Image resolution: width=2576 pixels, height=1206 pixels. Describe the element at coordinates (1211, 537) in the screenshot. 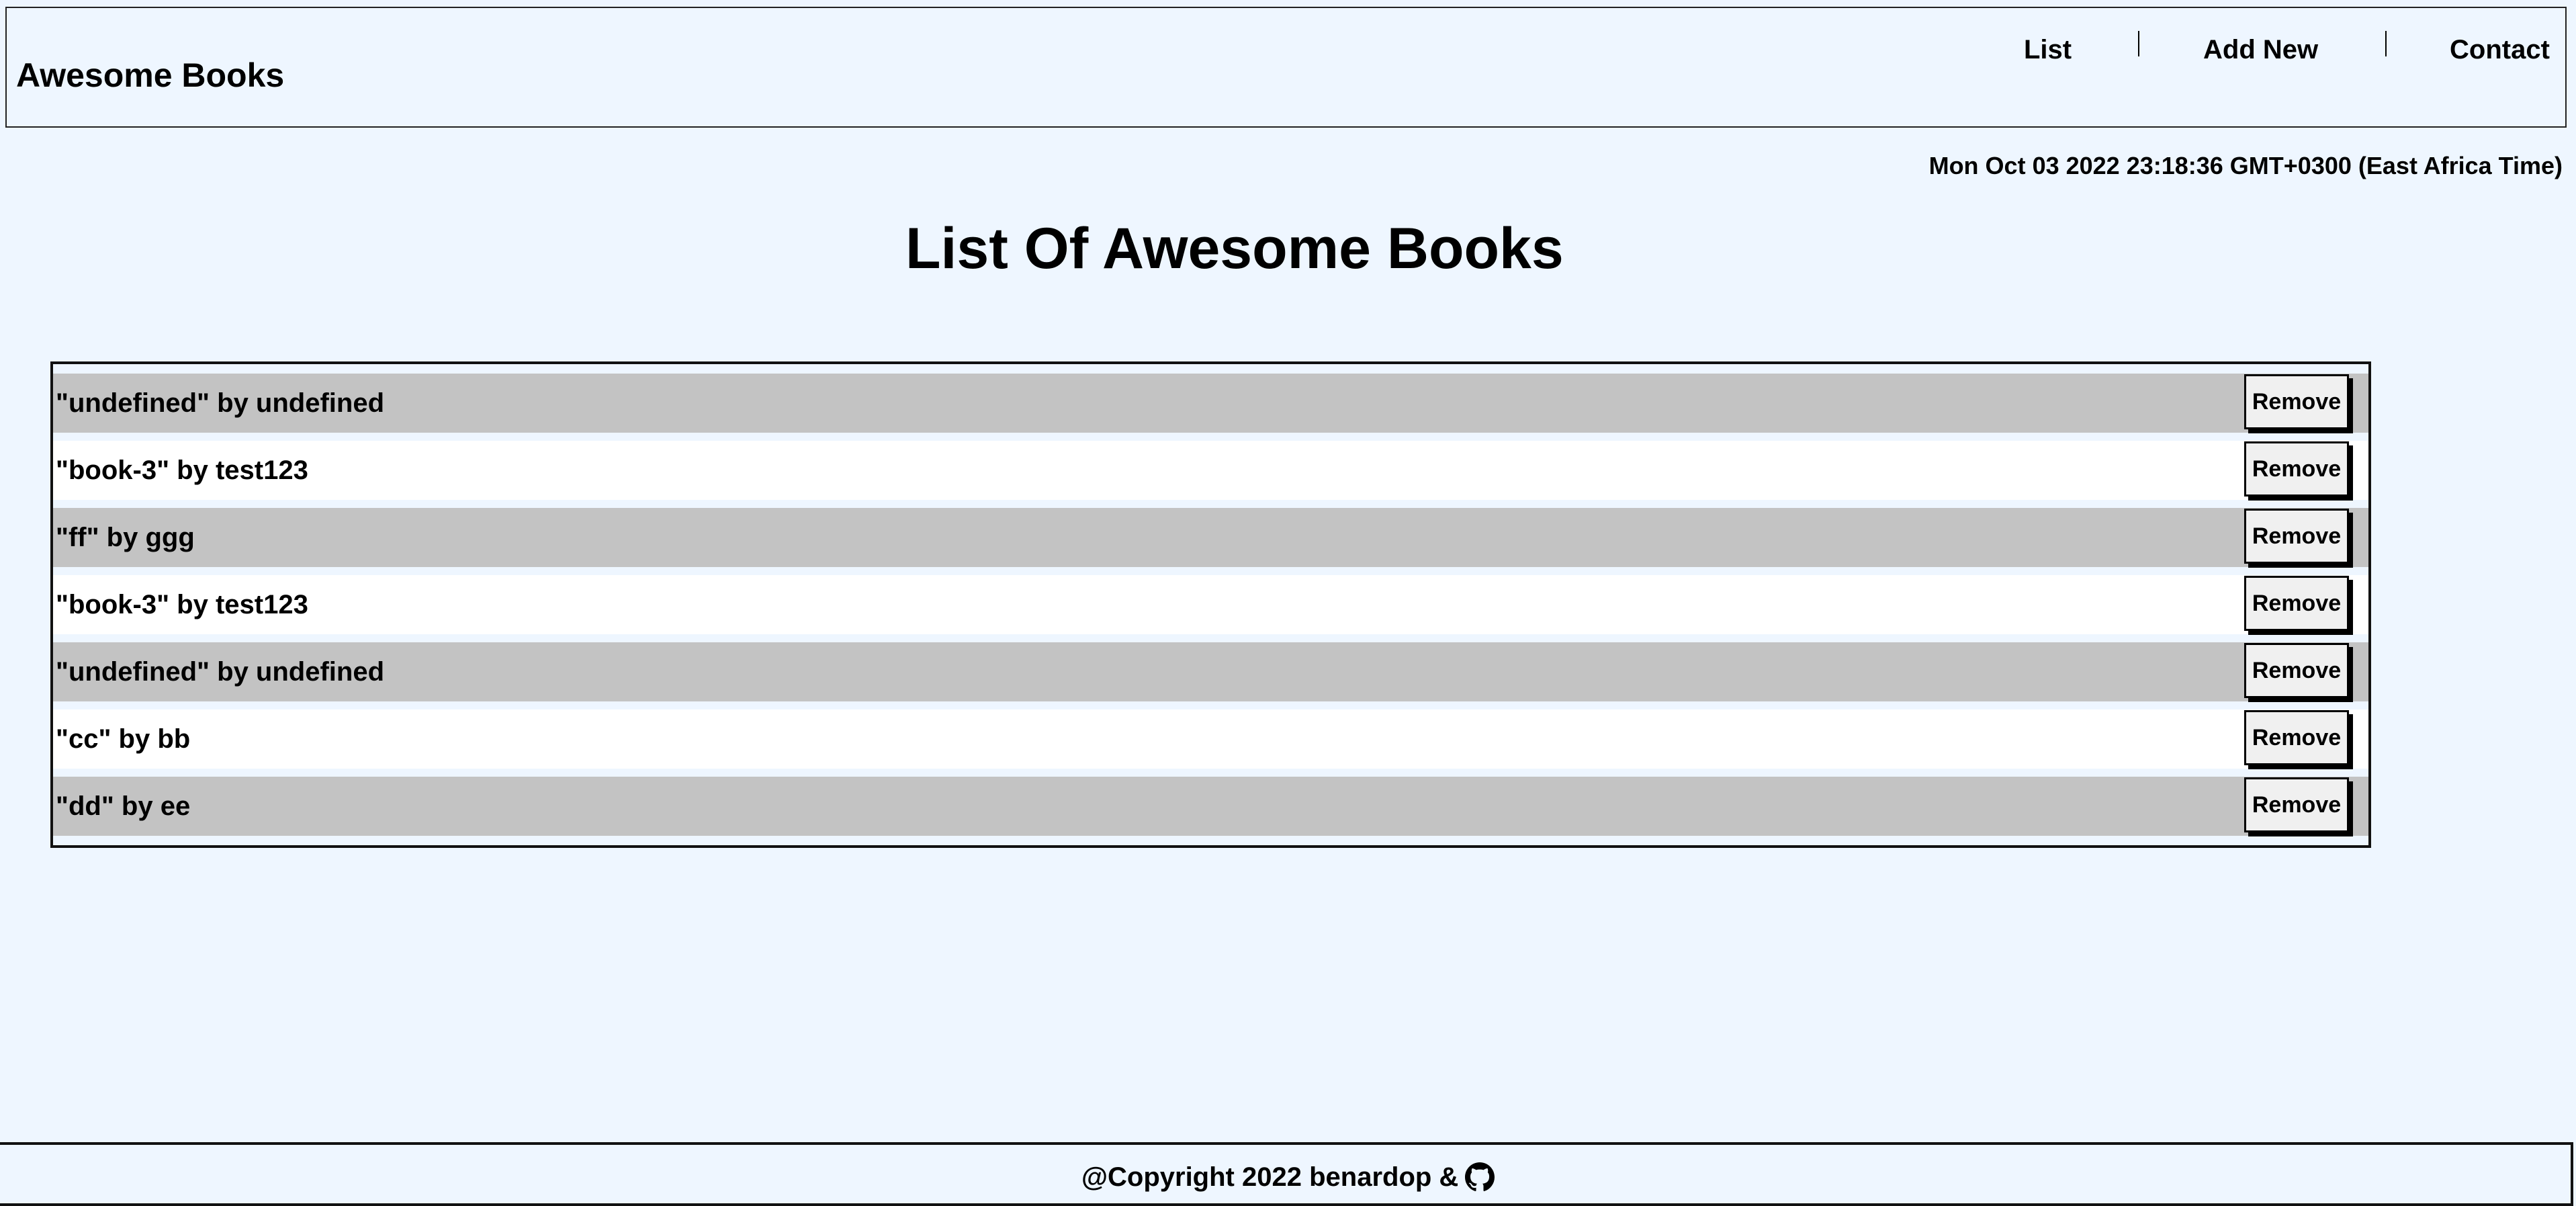

I see `book-row: "ff" by ggg Remove` at that location.